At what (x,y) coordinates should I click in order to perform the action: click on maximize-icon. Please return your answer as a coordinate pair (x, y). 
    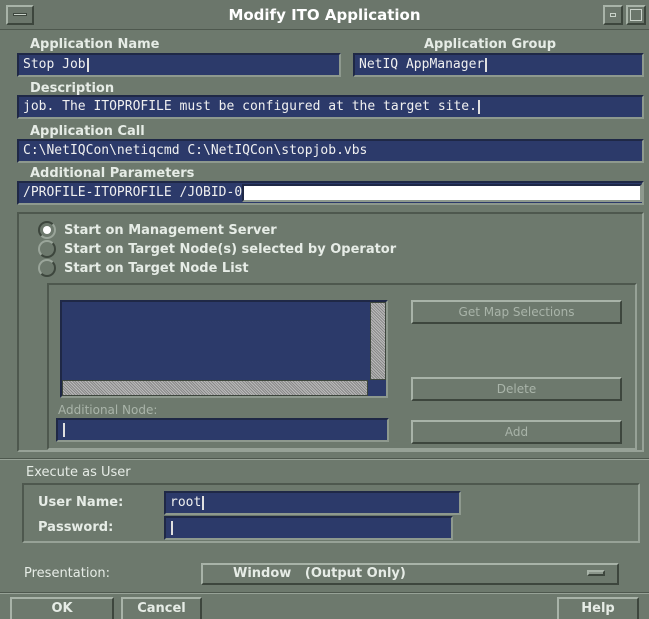
    Looking at the image, I should click on (636, 15).